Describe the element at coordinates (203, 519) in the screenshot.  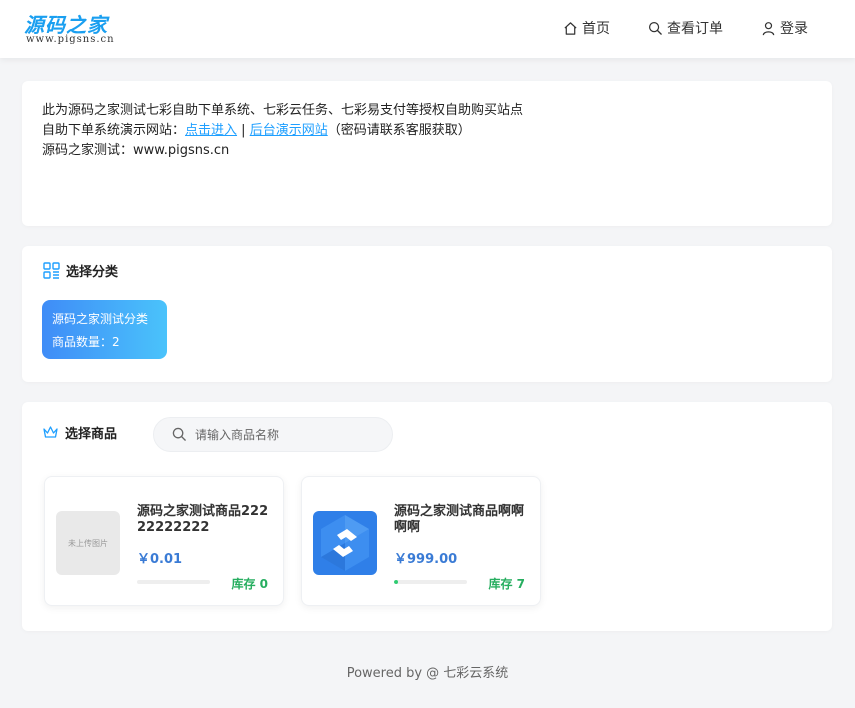
I see `goods-name: 源码之家测试商品22222222222` at that location.